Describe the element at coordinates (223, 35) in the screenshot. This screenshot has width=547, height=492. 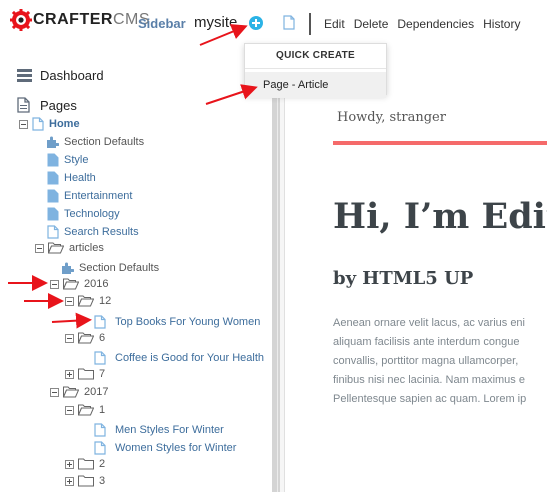
I see `arrow-to-plus` at that location.